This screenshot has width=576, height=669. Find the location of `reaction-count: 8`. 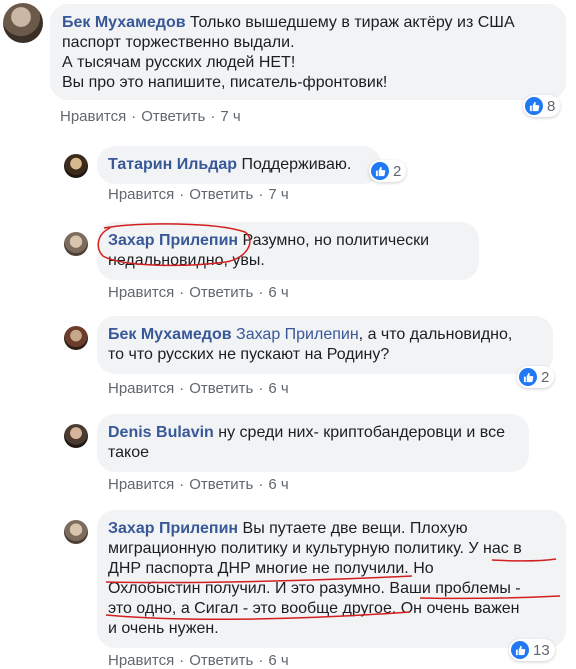

reaction-count: 8 is located at coordinates (542, 106).